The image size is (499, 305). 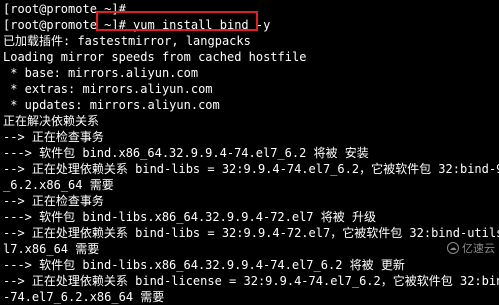 What do you see at coordinates (51, 249) in the screenshot?
I see `terminal-line: l7.x86_64 需要` at bounding box center [51, 249].